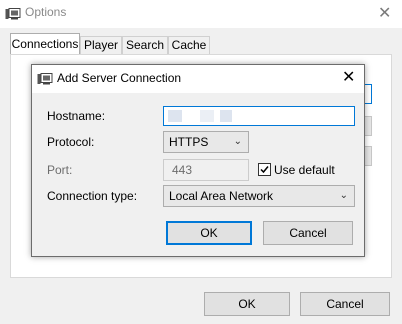  What do you see at coordinates (201, 14) in the screenshot?
I see `options-titlebar: Options ✕` at bounding box center [201, 14].